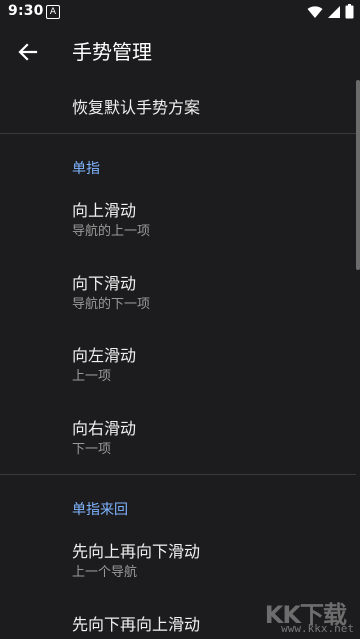 This screenshot has width=360, height=639. I want to click on item-title: 向下滑动, so click(104, 283).